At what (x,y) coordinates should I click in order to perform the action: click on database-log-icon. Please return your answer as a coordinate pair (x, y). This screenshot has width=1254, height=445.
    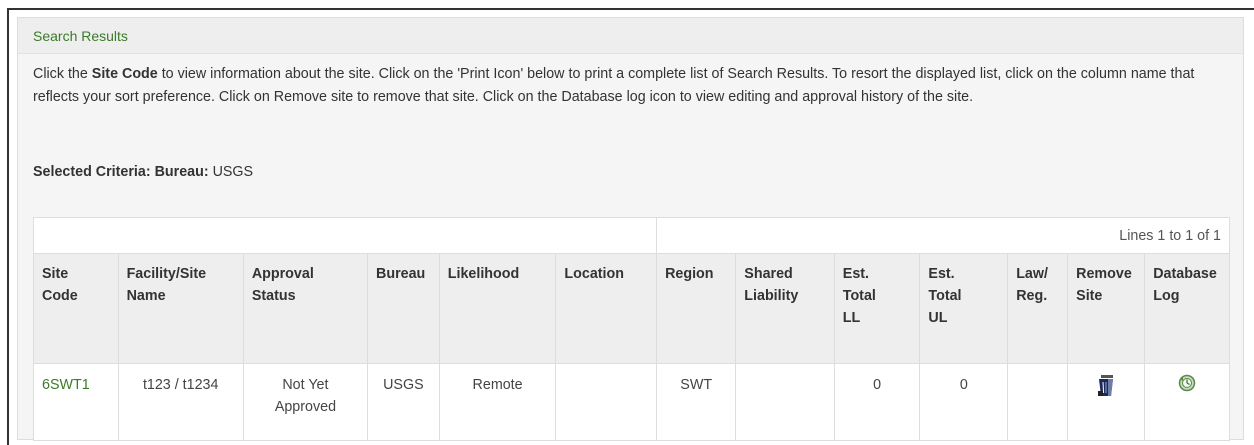
    Looking at the image, I should click on (1187, 386).